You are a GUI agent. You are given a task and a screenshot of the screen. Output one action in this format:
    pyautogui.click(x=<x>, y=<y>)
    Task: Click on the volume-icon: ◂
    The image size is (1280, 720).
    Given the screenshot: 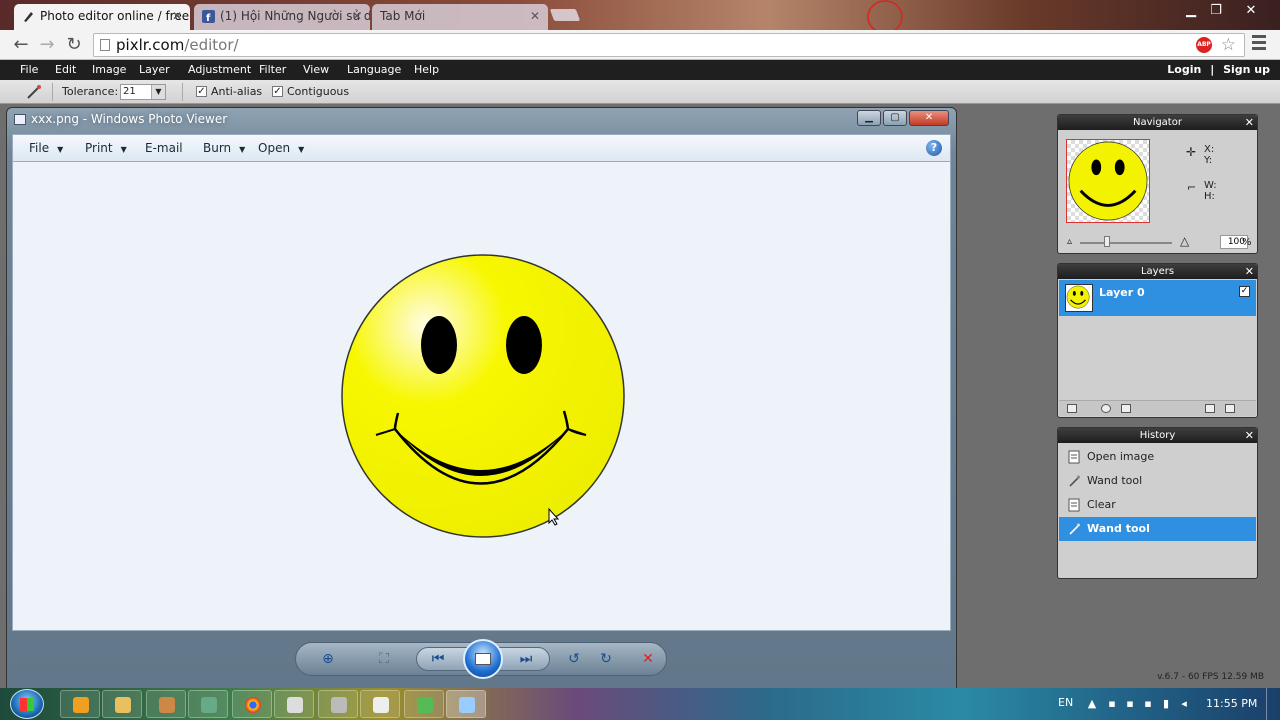 What is the action you would take?
    pyautogui.click(x=1184, y=704)
    